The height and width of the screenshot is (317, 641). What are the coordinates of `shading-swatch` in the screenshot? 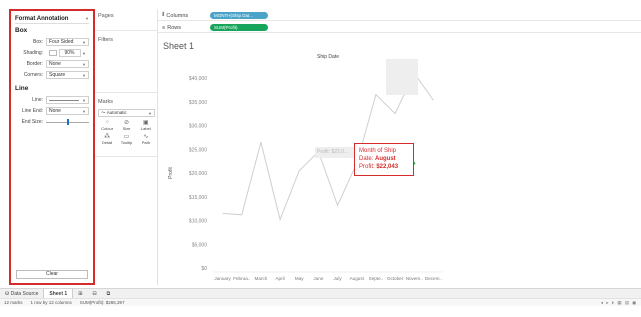 It's located at (53, 53).